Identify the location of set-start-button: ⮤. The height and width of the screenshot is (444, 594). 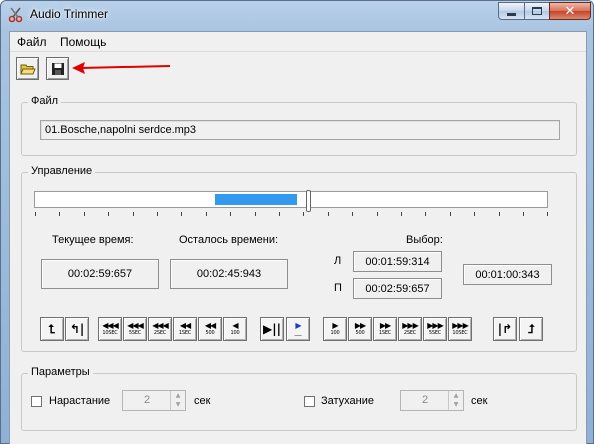
(52, 329).